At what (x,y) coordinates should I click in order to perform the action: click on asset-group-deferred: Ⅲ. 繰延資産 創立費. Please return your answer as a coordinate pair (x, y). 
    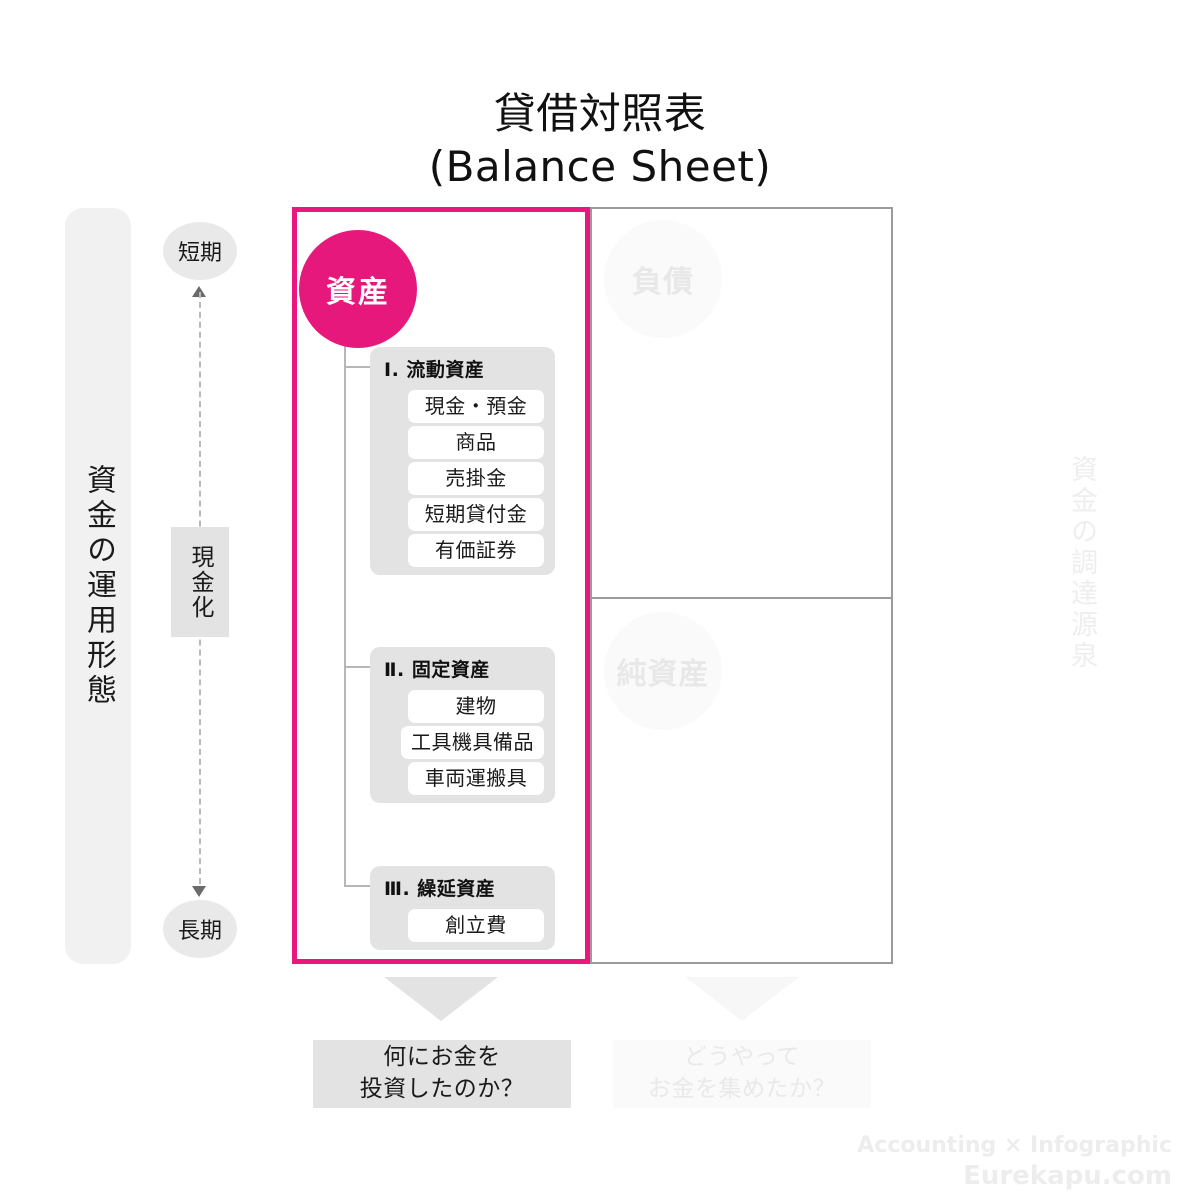
    Looking at the image, I should click on (462, 908).